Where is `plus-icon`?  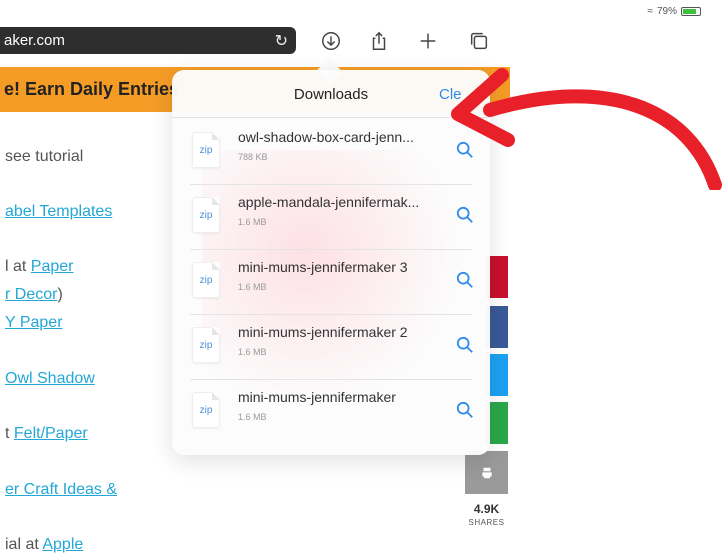
plus-icon is located at coordinates (428, 41).